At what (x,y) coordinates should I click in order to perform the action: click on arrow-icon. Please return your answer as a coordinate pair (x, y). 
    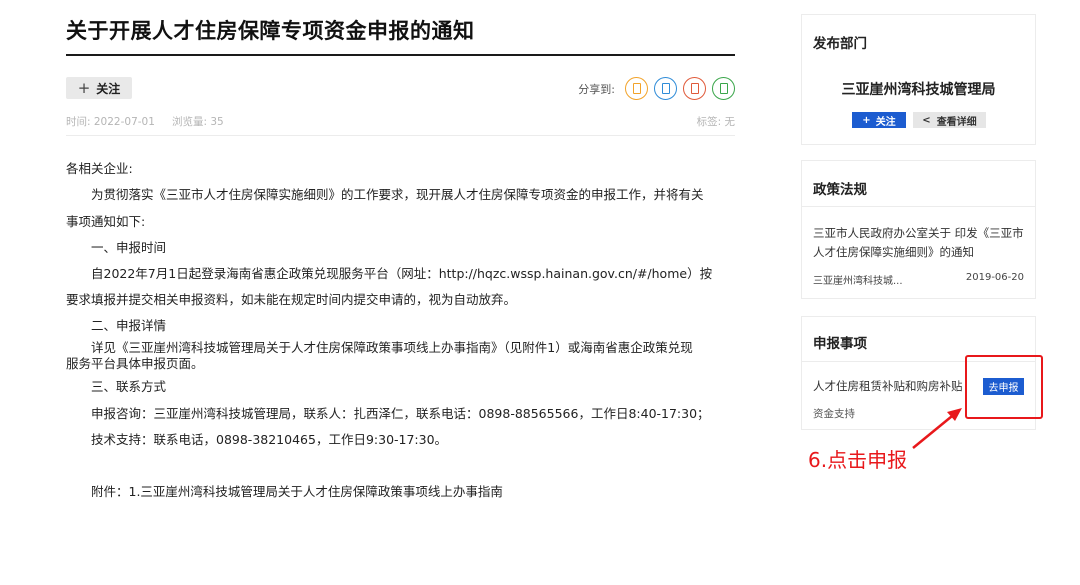
    Looking at the image, I should click on (937, 428).